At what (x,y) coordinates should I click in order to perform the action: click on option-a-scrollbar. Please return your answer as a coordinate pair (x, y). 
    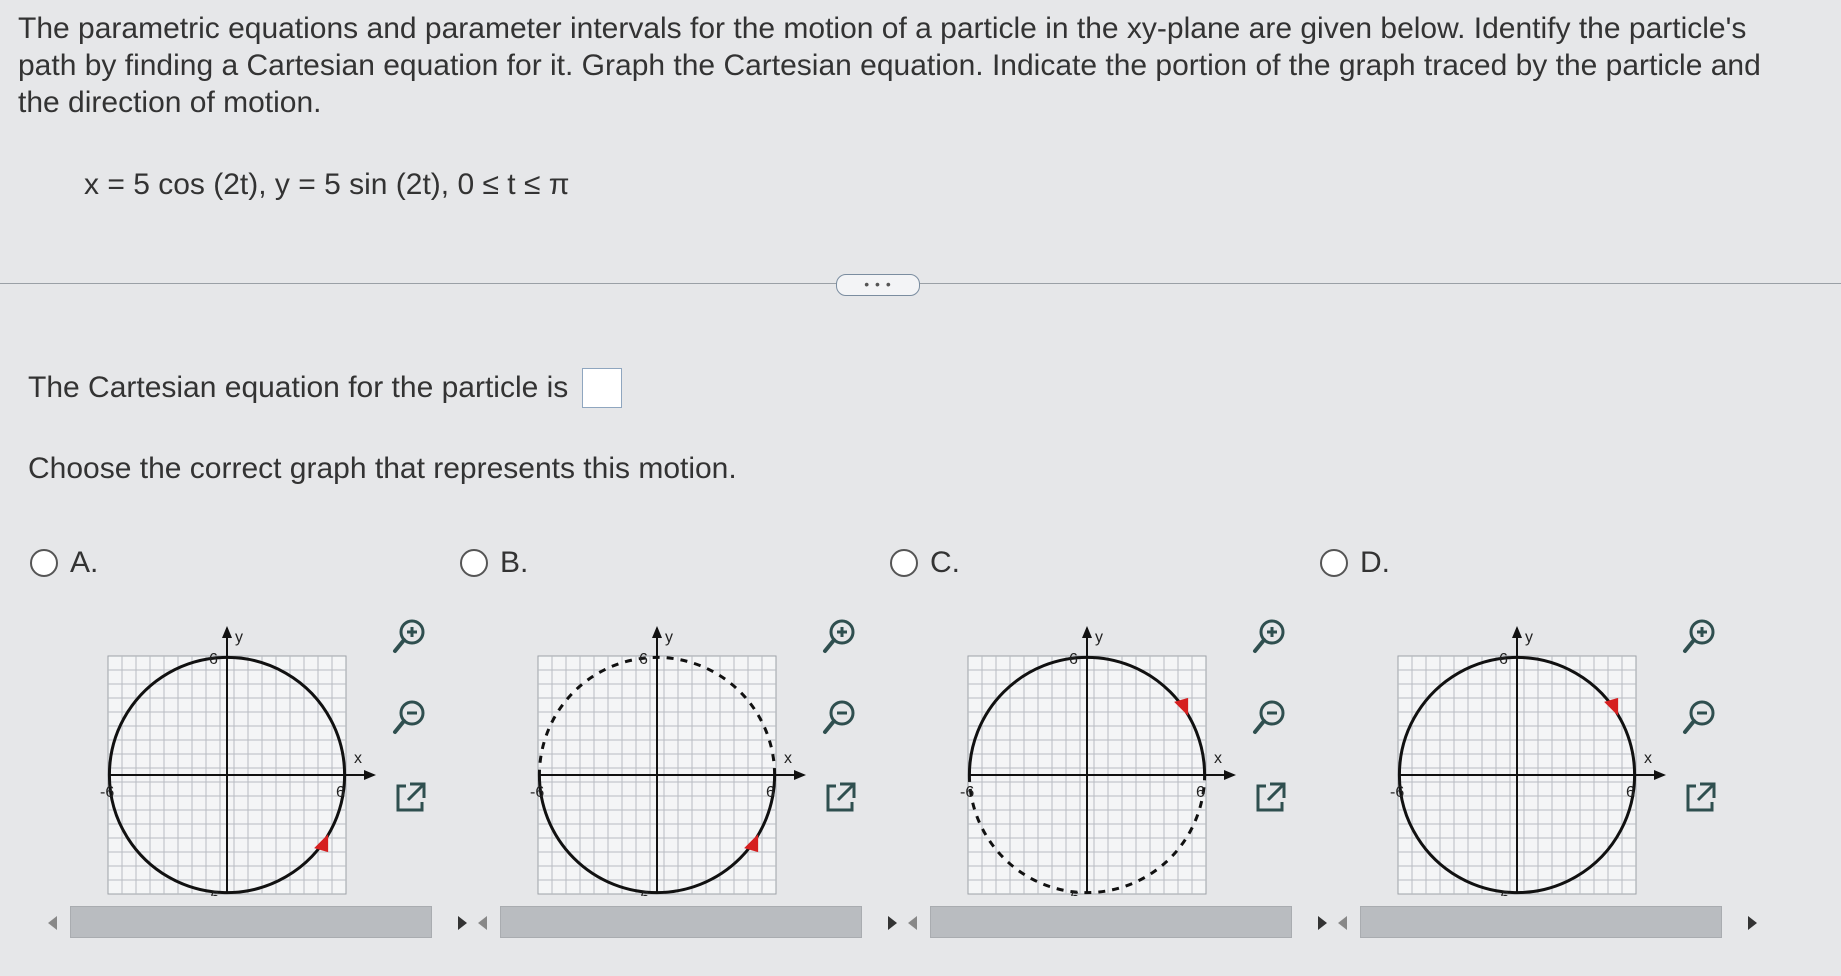
    Looking at the image, I should click on (248, 921).